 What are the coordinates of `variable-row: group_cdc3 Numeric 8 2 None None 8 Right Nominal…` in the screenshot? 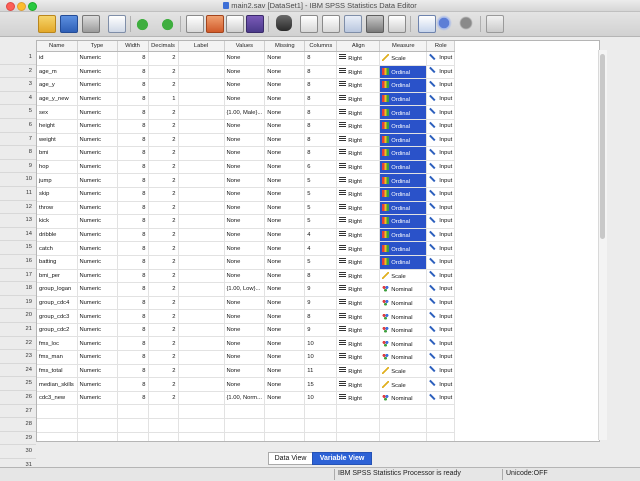 It's located at (246, 316).